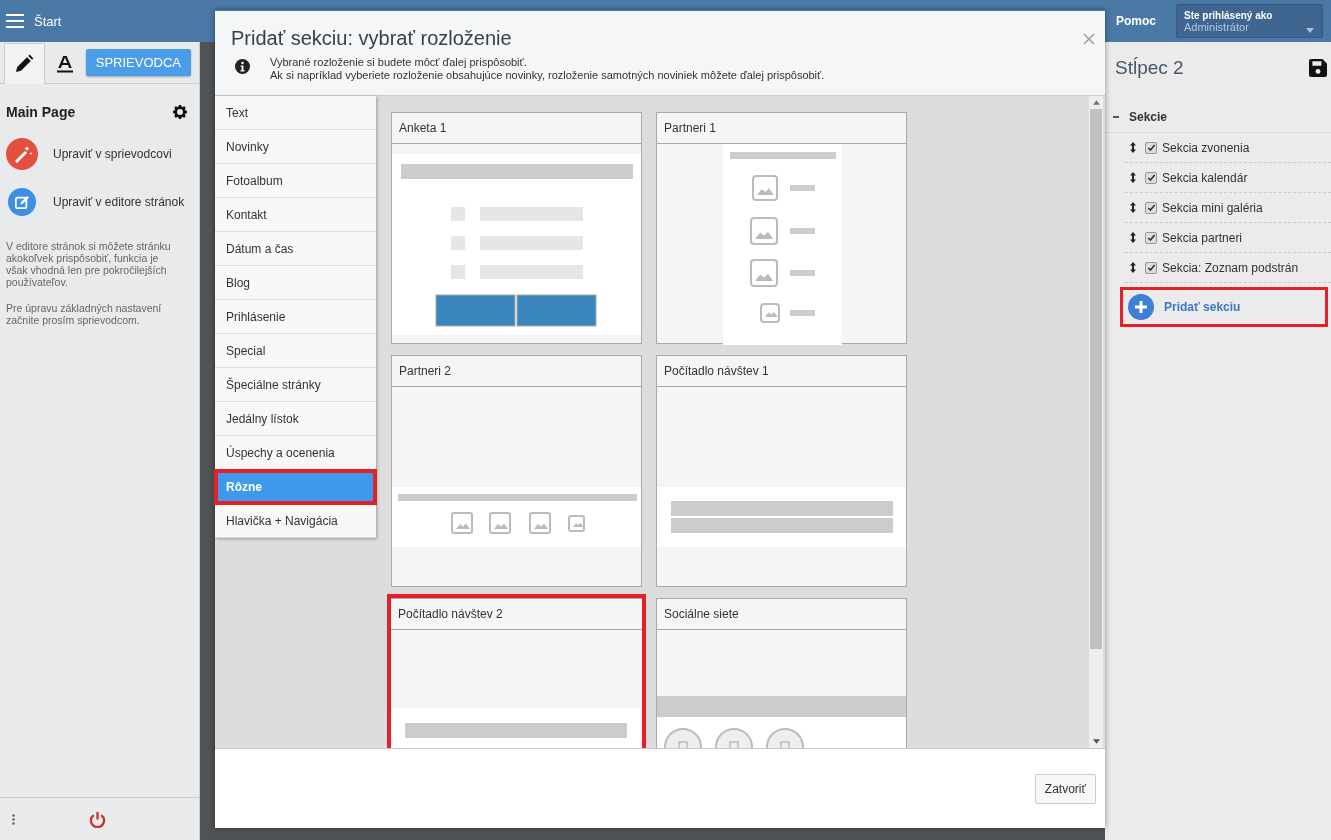 The height and width of the screenshot is (840, 1331). I want to click on more-icon, so click(13, 819).